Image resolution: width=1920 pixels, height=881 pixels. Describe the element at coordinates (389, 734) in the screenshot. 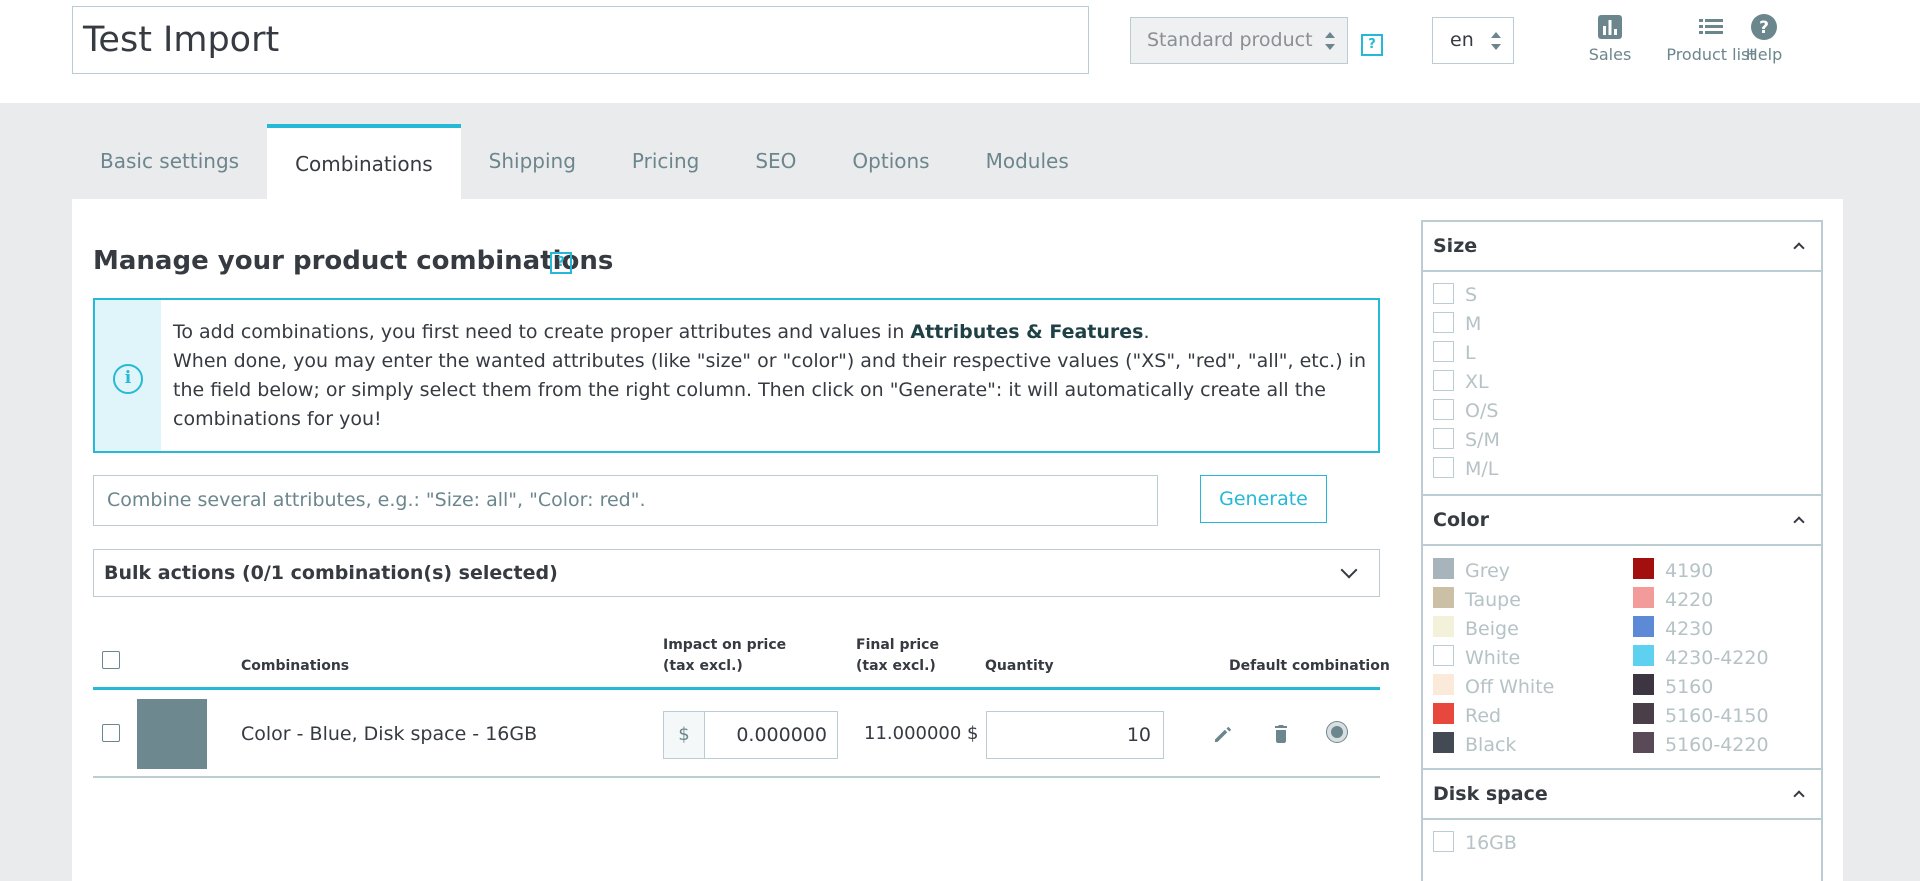

I see `combination-label: Color - Blue, Disk space - 16GB` at that location.